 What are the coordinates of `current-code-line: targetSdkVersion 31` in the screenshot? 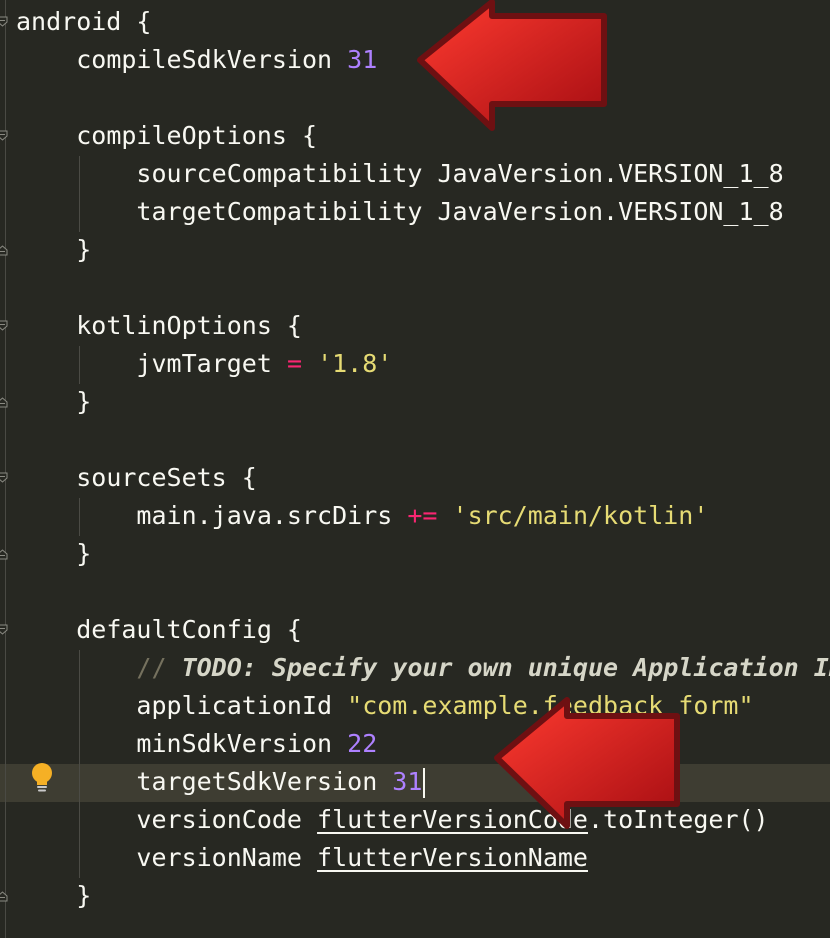 It's located at (221, 782).